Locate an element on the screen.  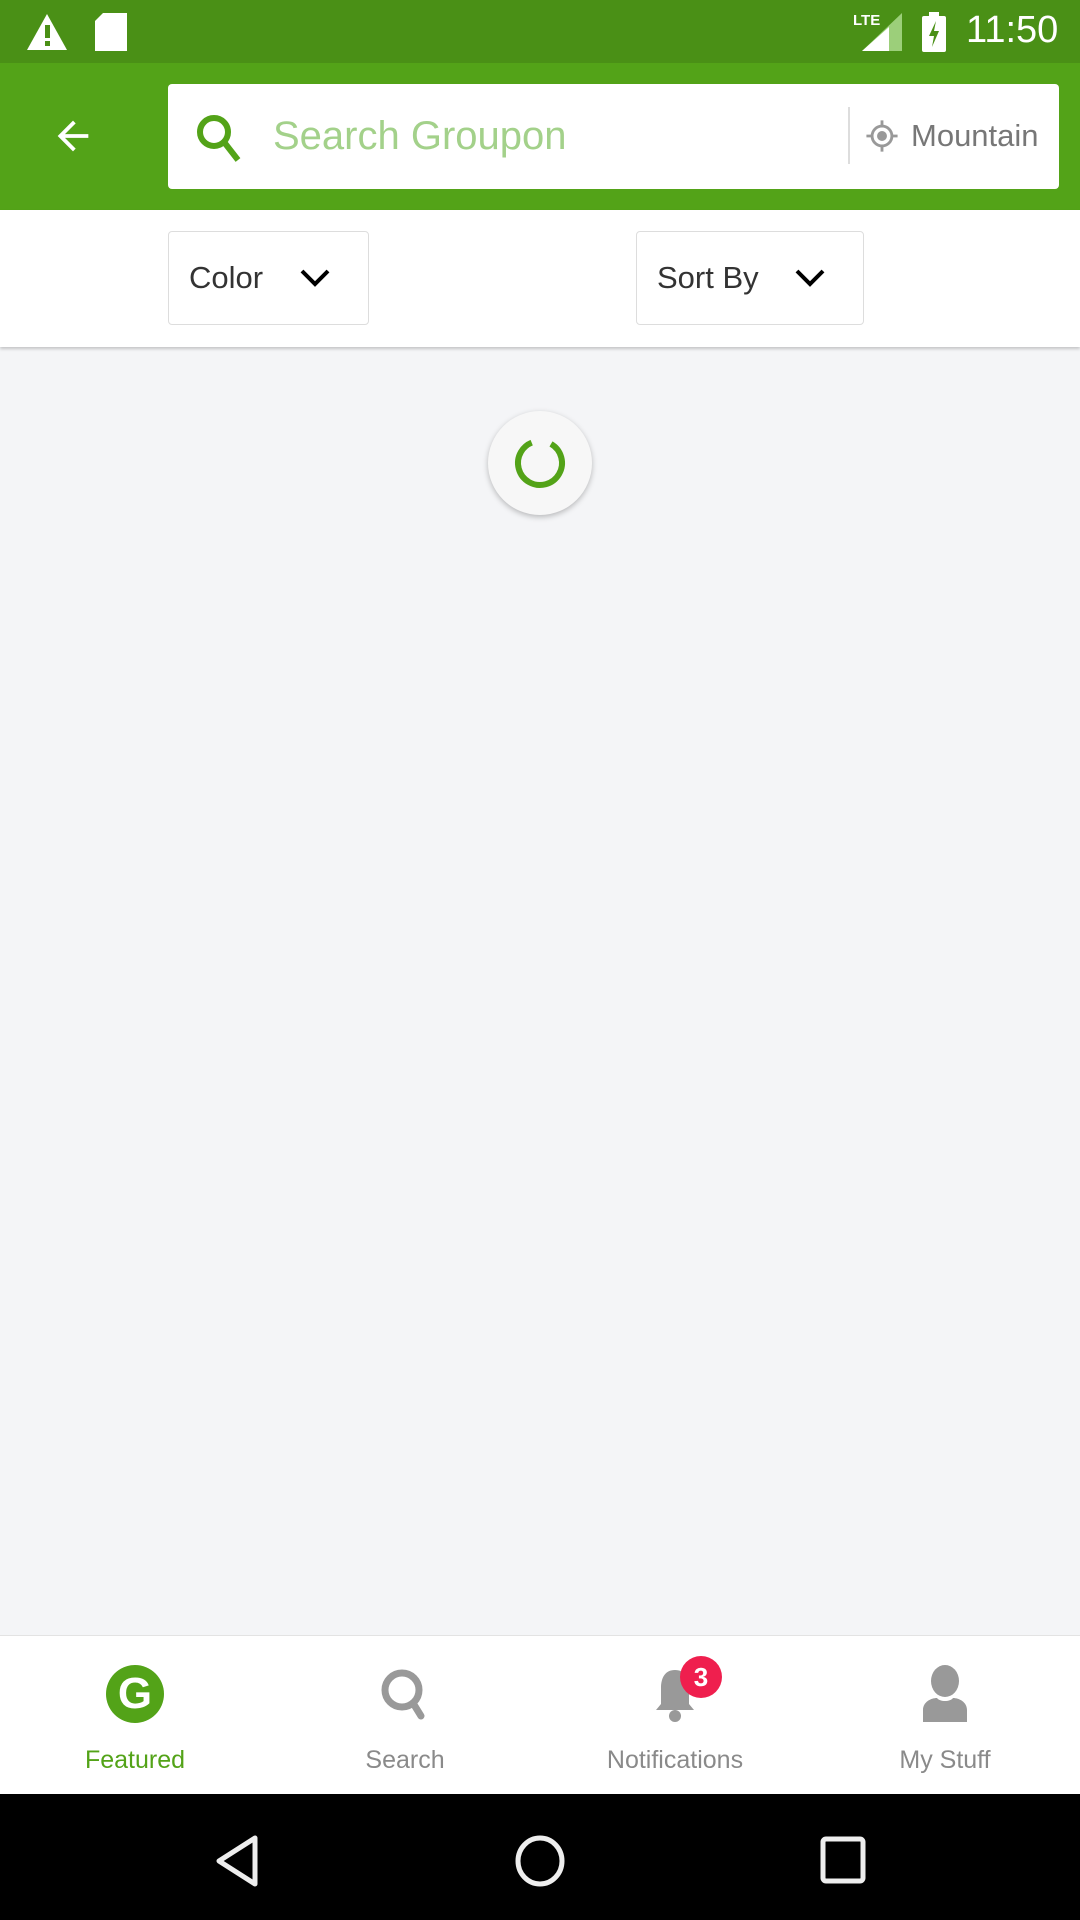
color-filter-label: Color is located at coordinates (226, 277).